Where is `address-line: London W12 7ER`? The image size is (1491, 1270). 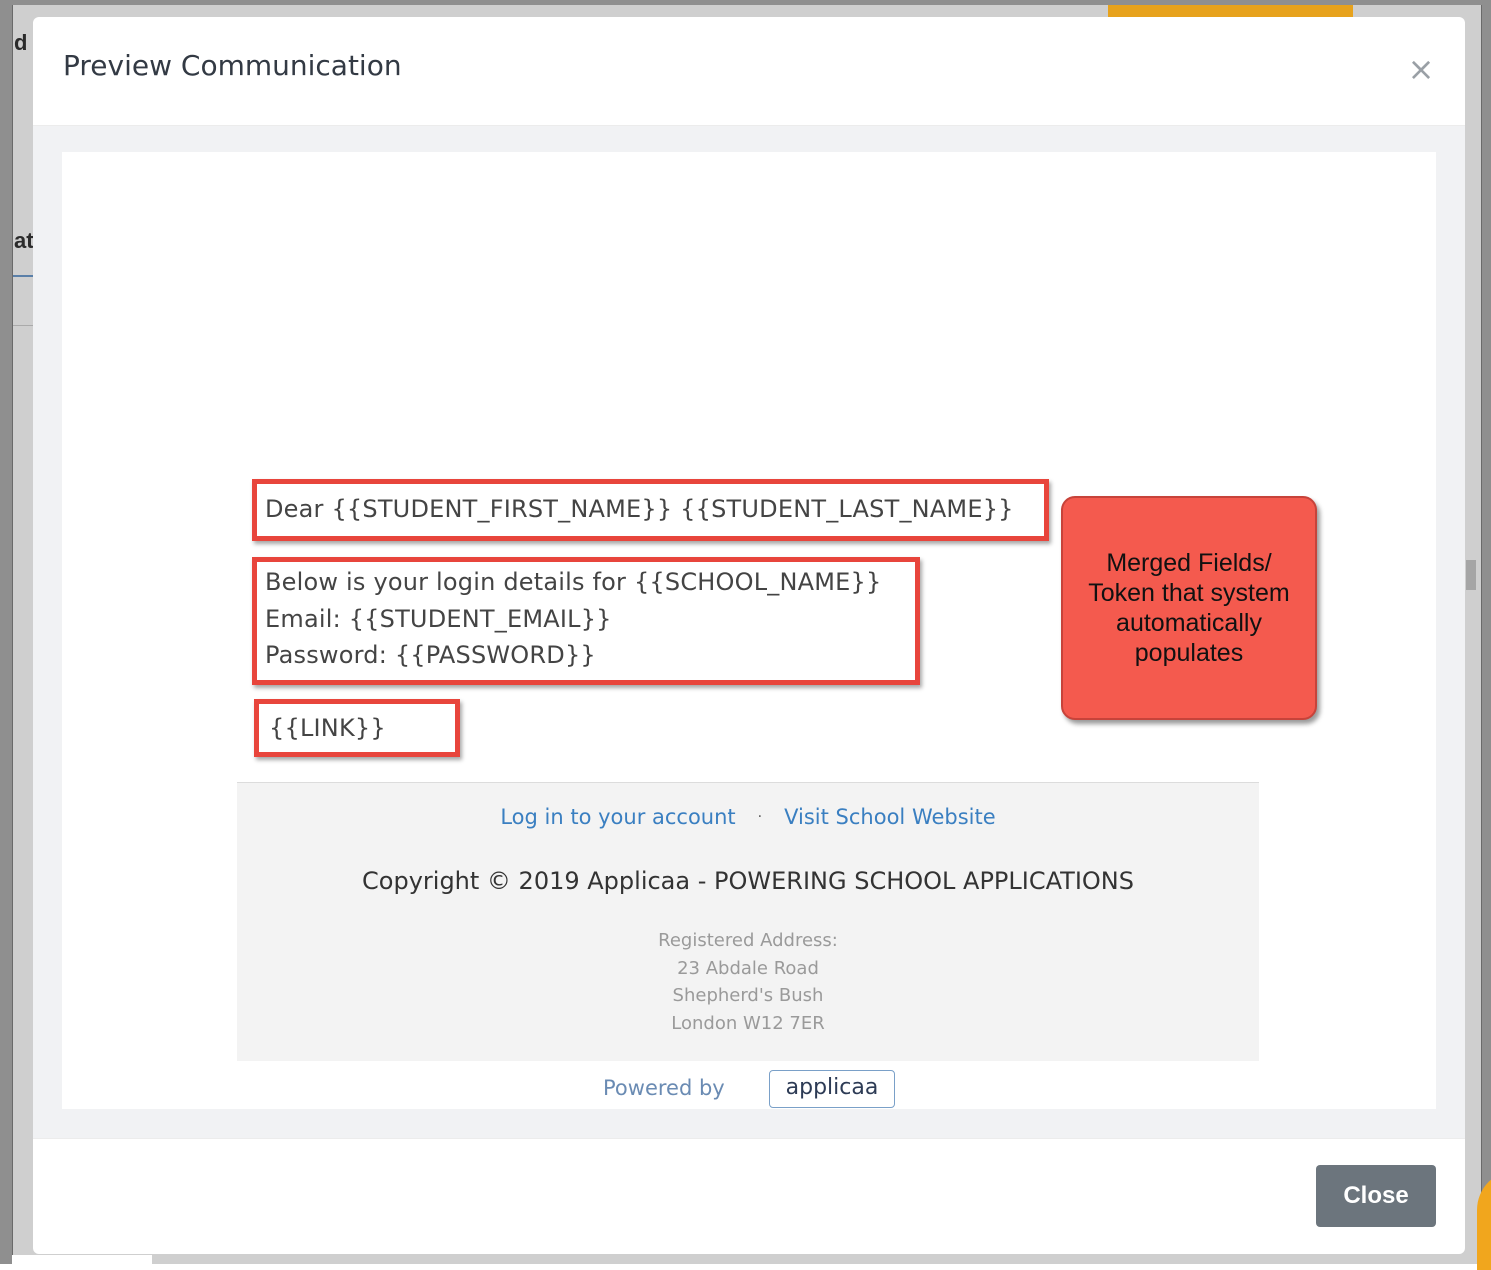 address-line: London W12 7ER is located at coordinates (748, 1023).